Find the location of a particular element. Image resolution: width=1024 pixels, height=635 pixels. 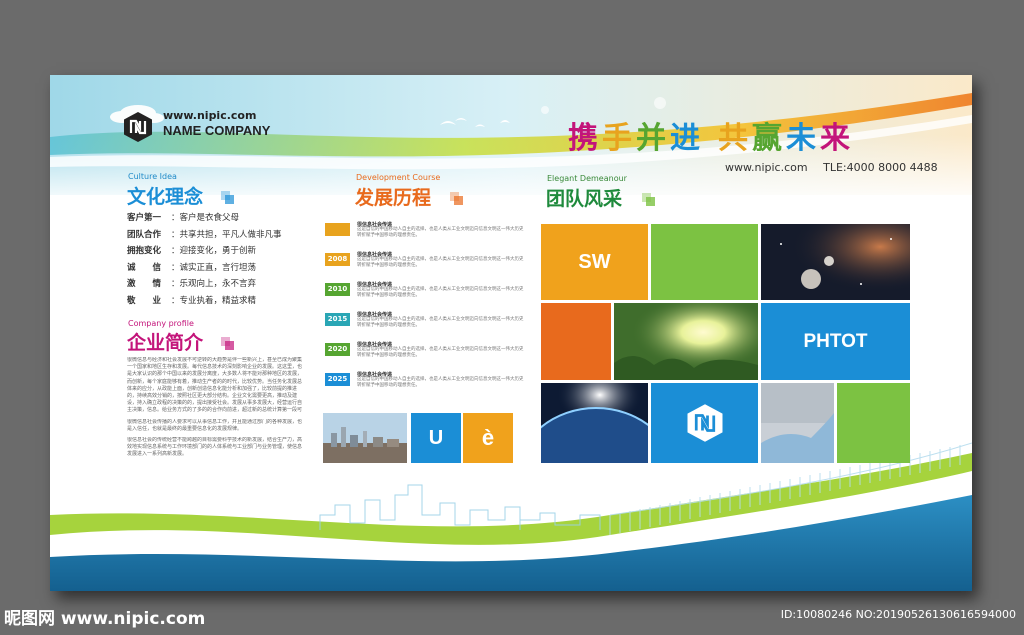

culture-item: 诚 信 ：诚实正直，言行坦荡 is located at coordinates (227, 269).